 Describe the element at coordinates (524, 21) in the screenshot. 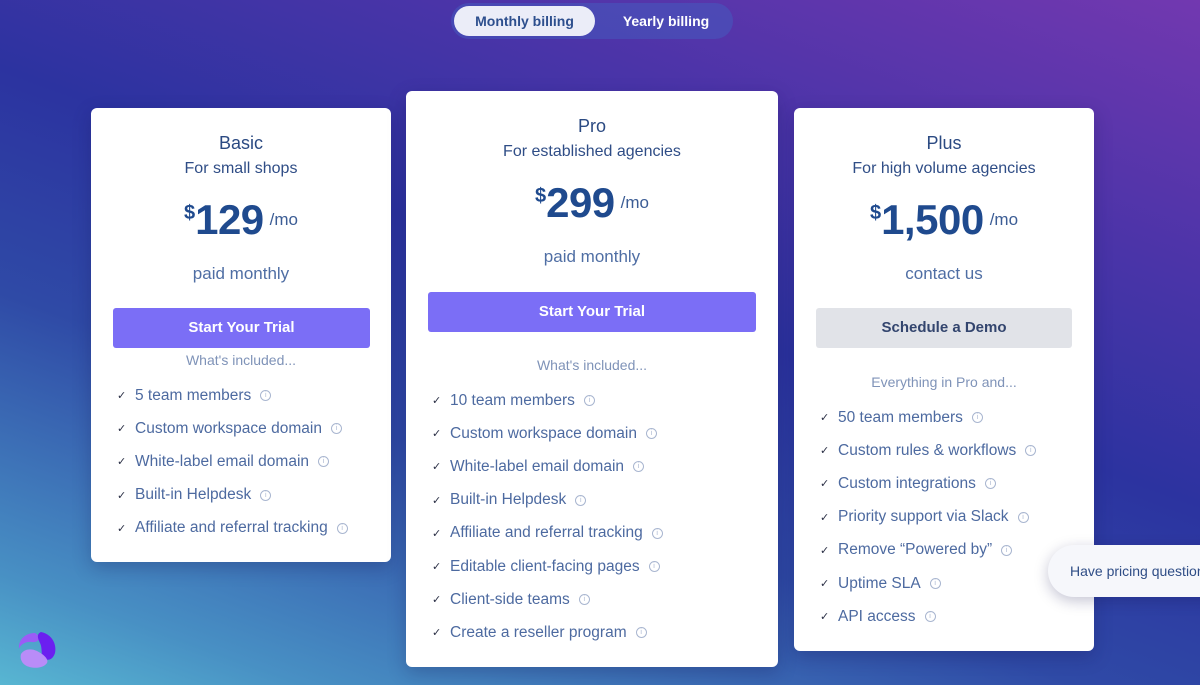

I see `monthly-billing-option: Monthly billing` at that location.